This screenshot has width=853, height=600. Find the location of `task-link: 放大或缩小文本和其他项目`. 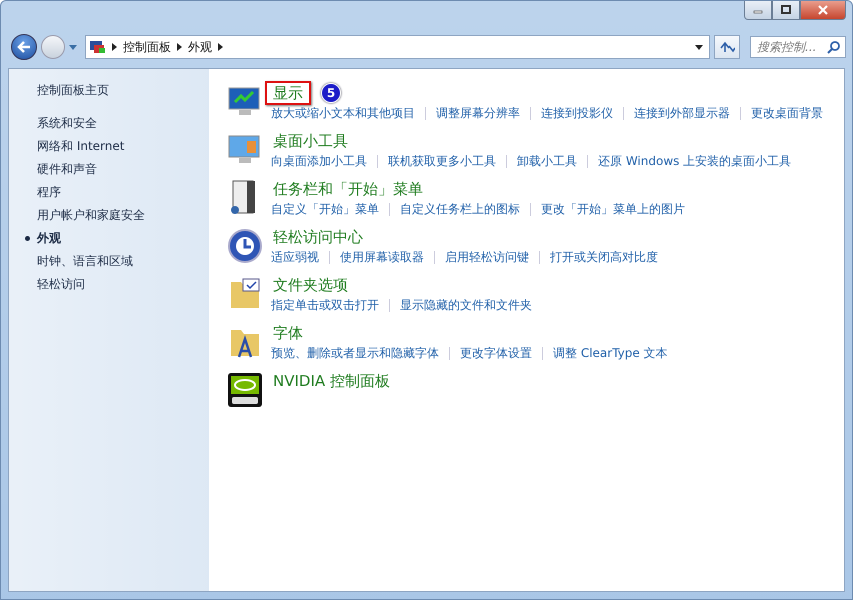

task-link: 放大或缩小文本和其他项目 is located at coordinates (343, 113).